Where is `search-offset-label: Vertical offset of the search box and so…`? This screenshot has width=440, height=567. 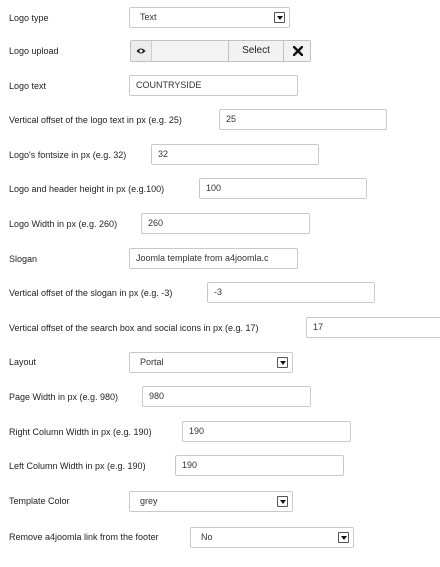 search-offset-label: Vertical offset of the search box and so… is located at coordinates (134, 328).